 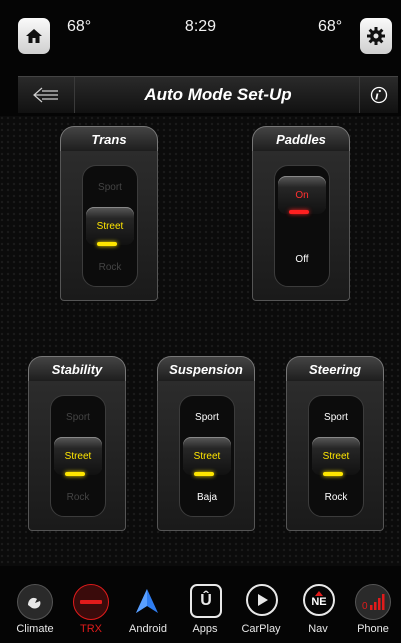 I want to click on trans-option-street: Street, so click(x=110, y=226).